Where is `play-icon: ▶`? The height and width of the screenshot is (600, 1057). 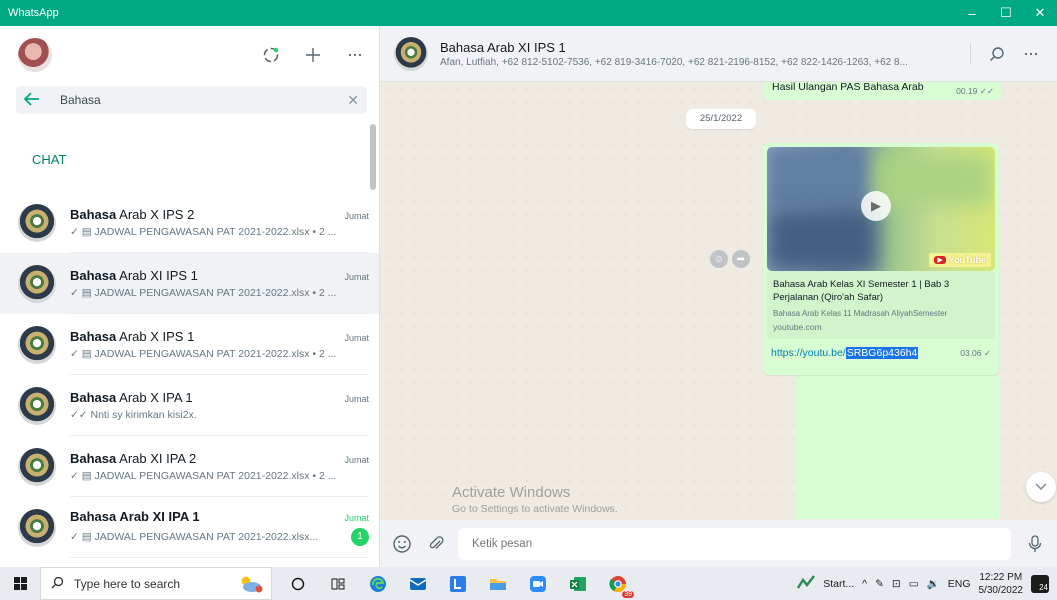 play-icon: ▶ is located at coordinates (876, 206).